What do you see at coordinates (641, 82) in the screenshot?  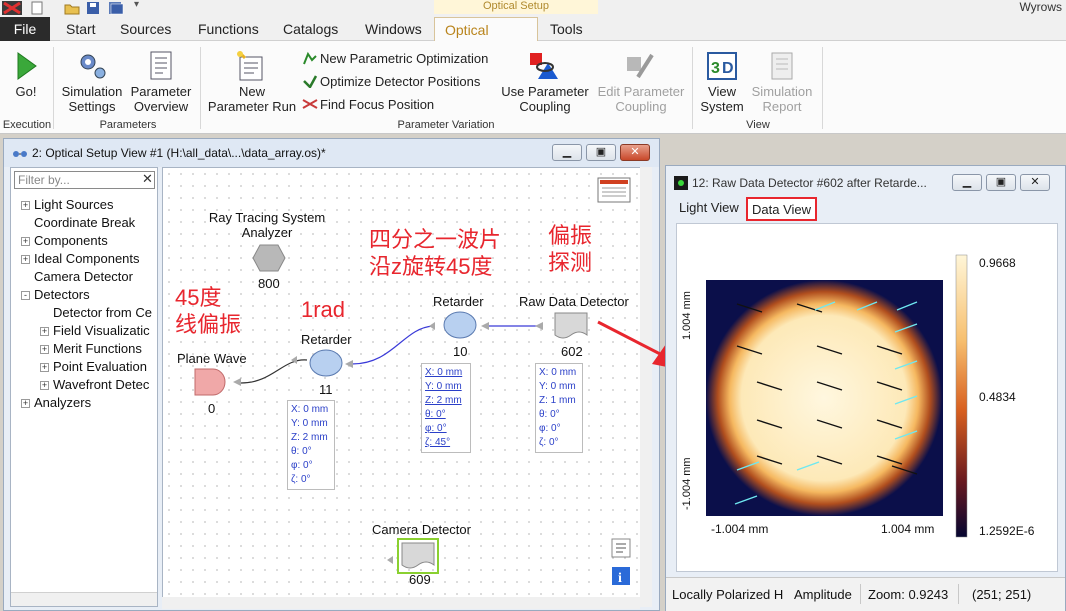 I see `edit-parameter-coupling-button: Edit Parameter Coupling` at bounding box center [641, 82].